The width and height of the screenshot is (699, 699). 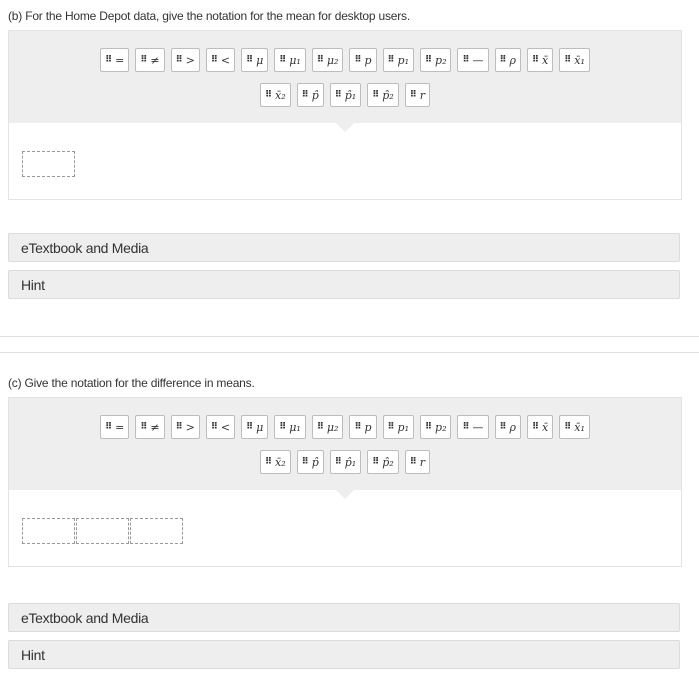 What do you see at coordinates (280, 95) in the screenshot?
I see `x-bar-2-symbol: x̄₂` at bounding box center [280, 95].